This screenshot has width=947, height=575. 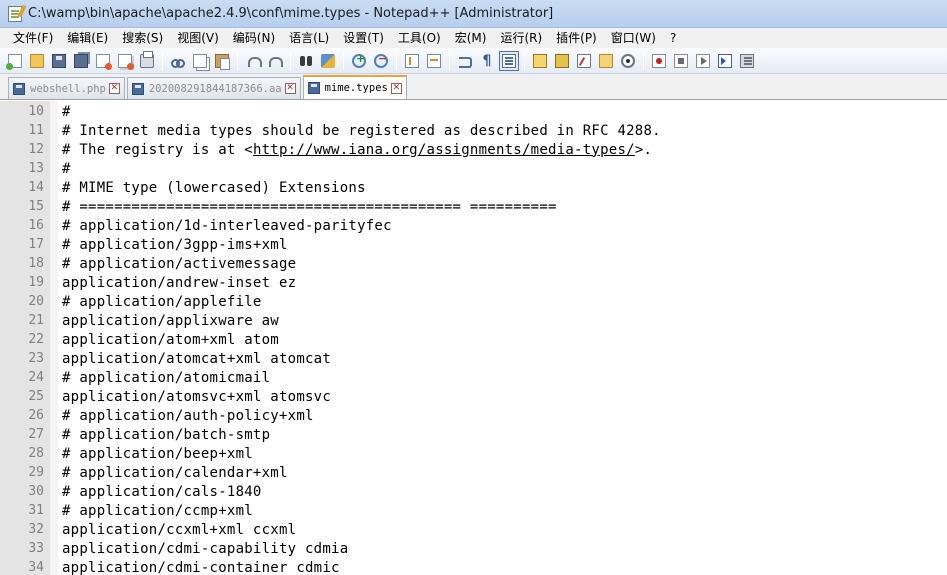 I want to click on toolbar-separator, so click(x=524, y=60).